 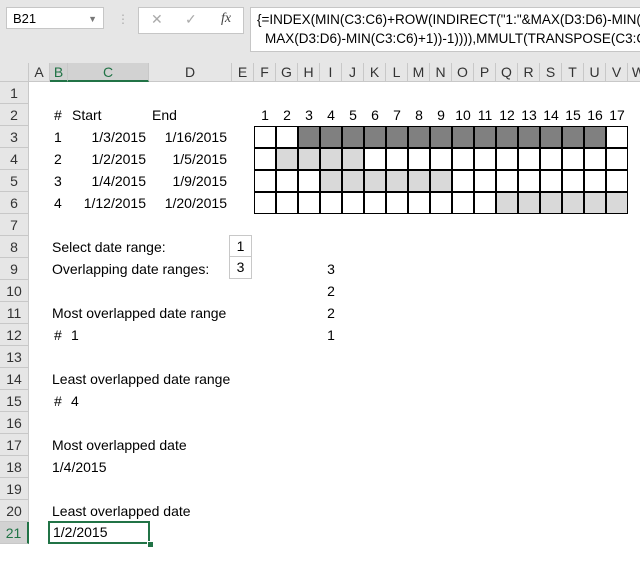 What do you see at coordinates (39, 72) in the screenshot?
I see `column-header-A: A` at bounding box center [39, 72].